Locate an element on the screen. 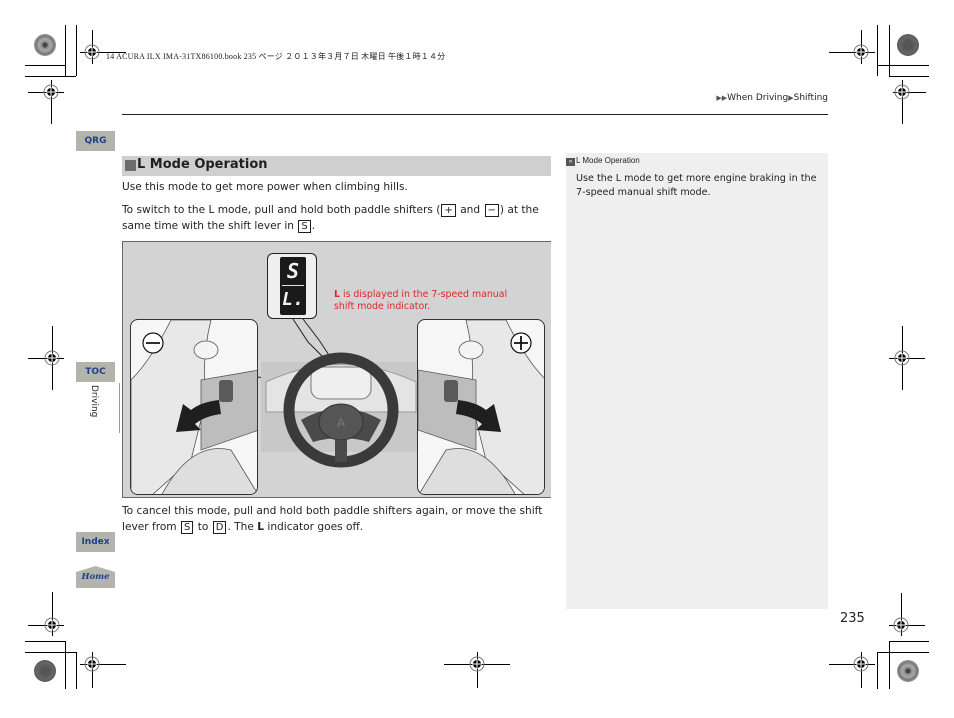 This screenshot has height=718, width=954. home-label: Home is located at coordinates (95, 577).